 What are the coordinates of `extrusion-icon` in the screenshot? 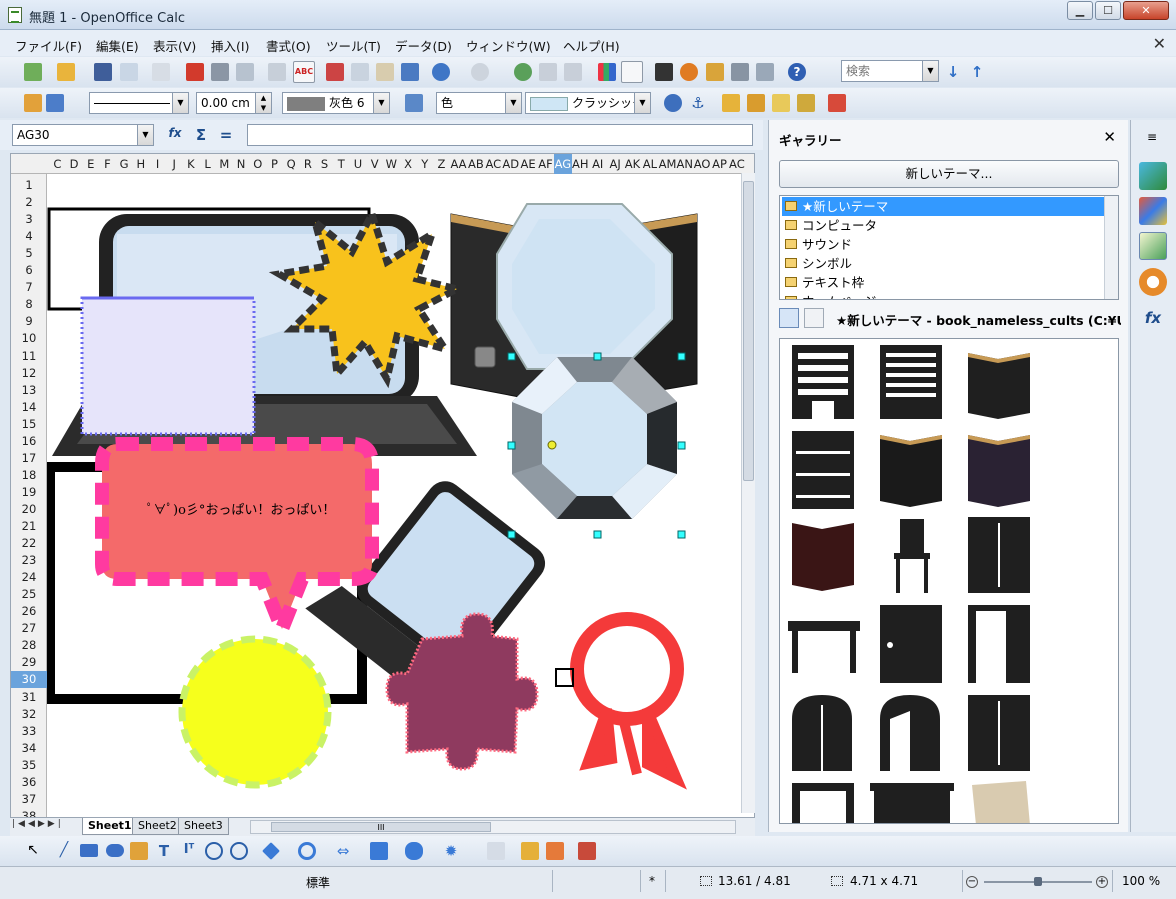 It's located at (587, 851).